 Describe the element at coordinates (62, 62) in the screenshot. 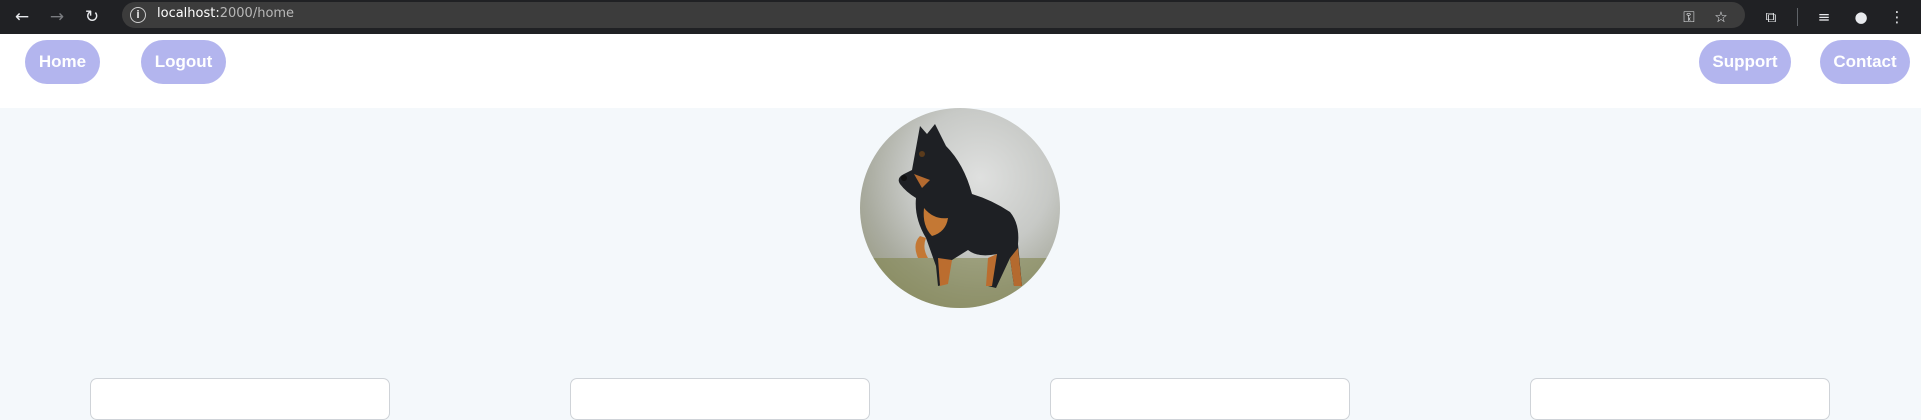

I see `home-button: Home` at that location.